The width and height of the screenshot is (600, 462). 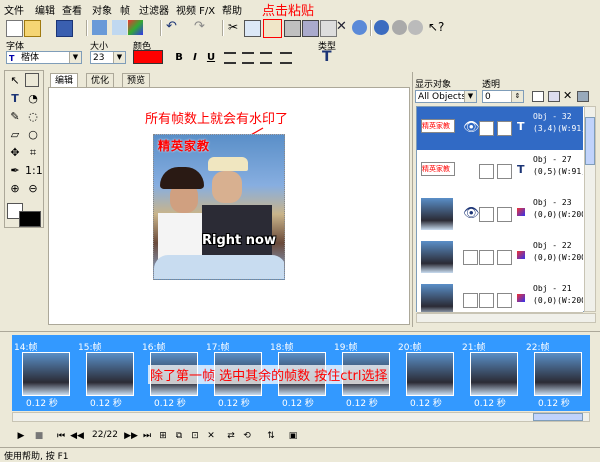 I want to click on menu-filter: 过滤器, so click(x=154, y=9).